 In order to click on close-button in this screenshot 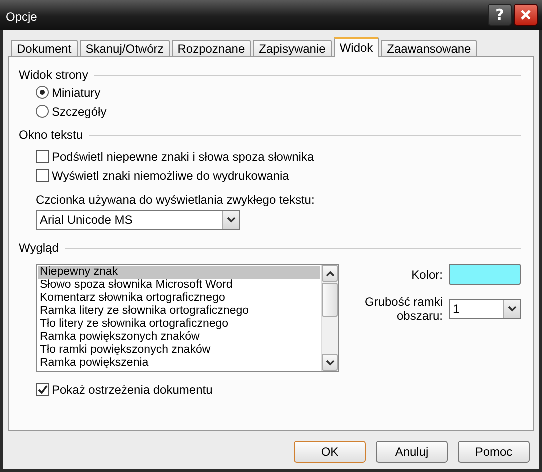, I will do `click(526, 15)`.